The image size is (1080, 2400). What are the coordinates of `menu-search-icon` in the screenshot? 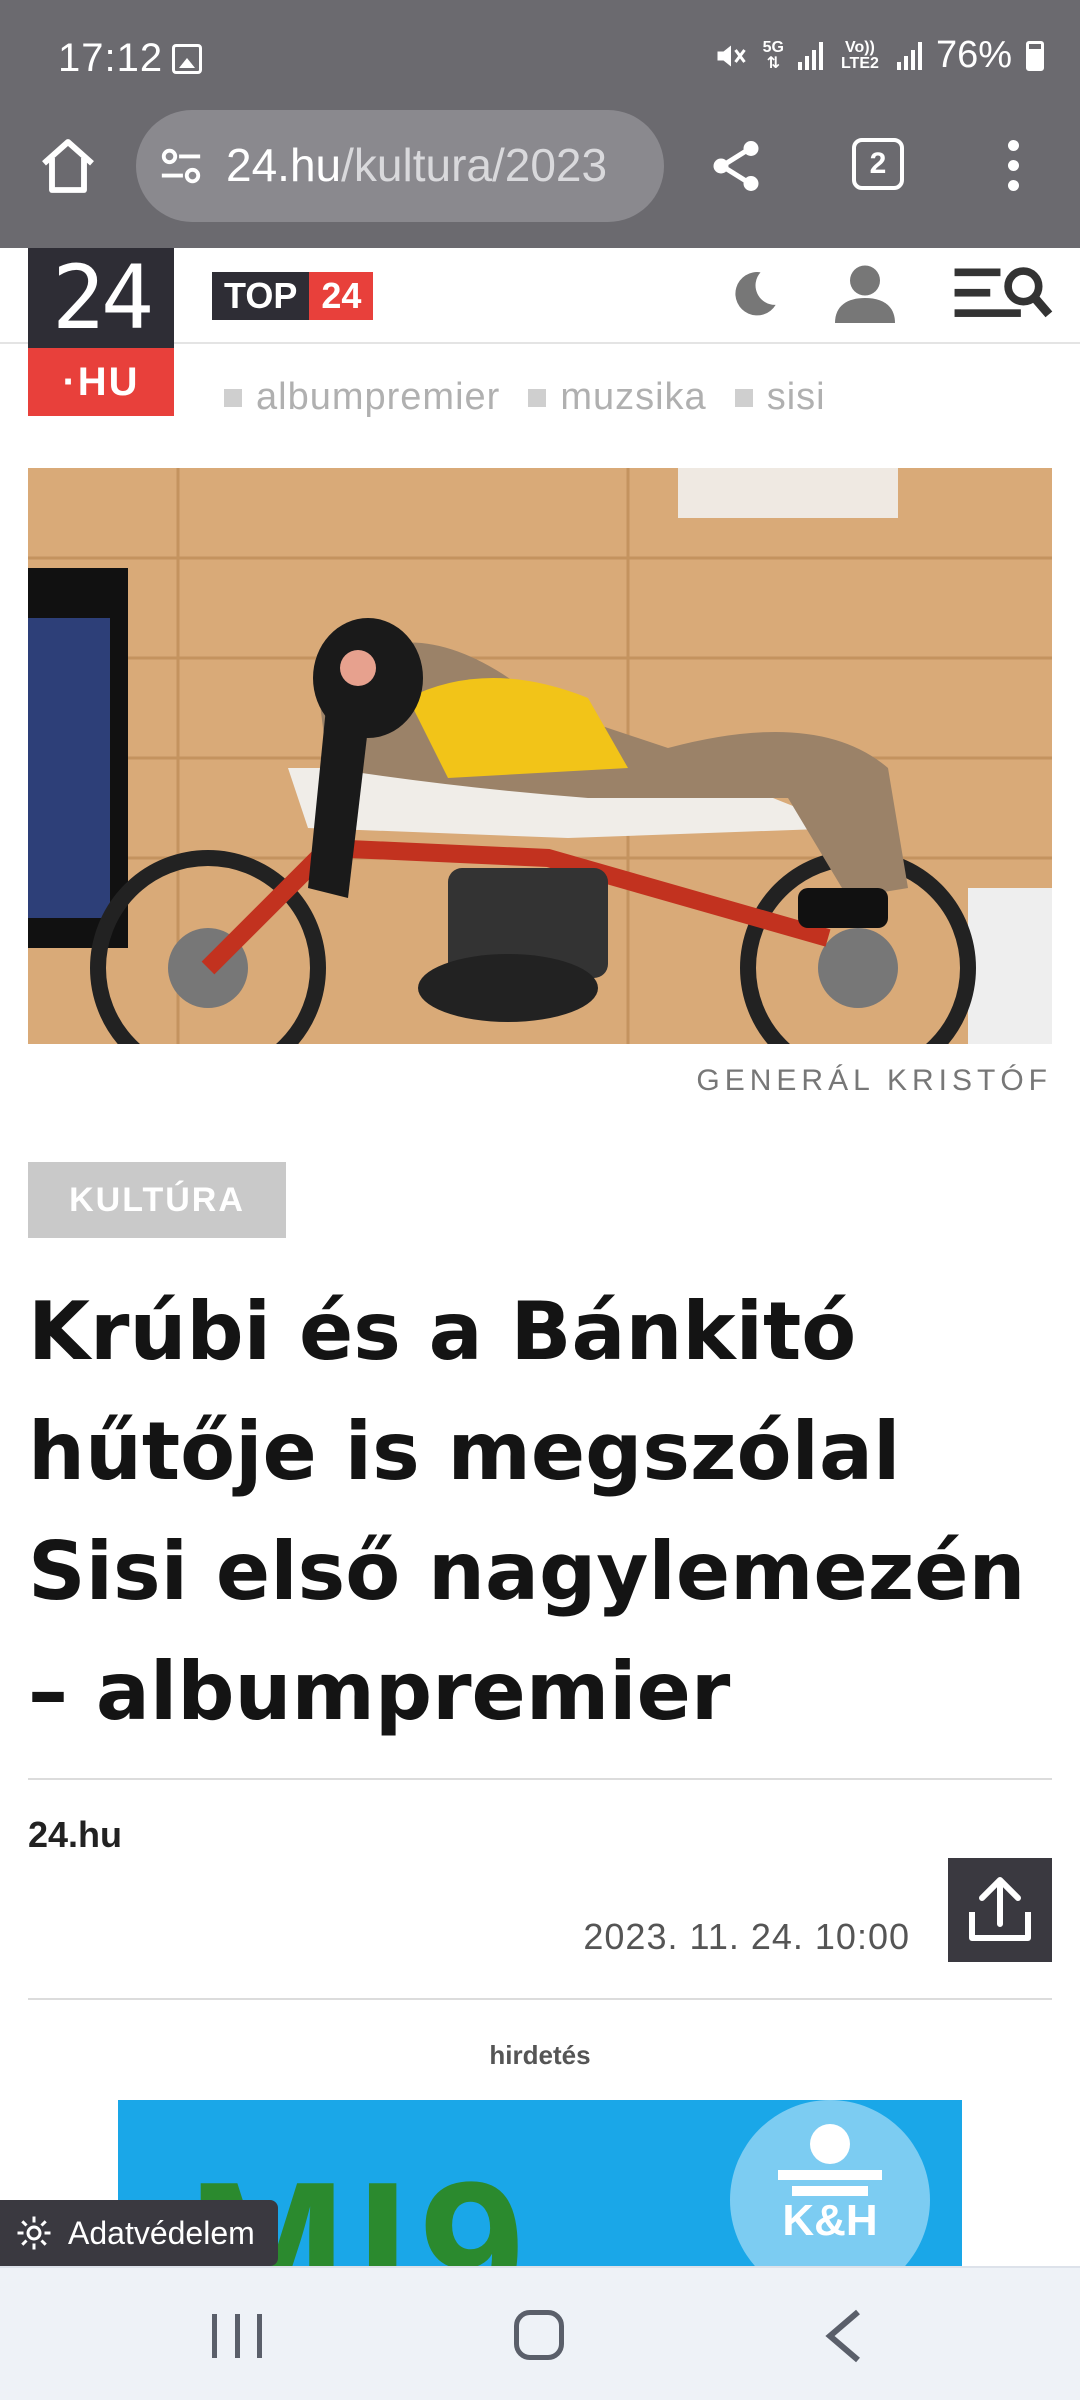 It's located at (1003, 294).